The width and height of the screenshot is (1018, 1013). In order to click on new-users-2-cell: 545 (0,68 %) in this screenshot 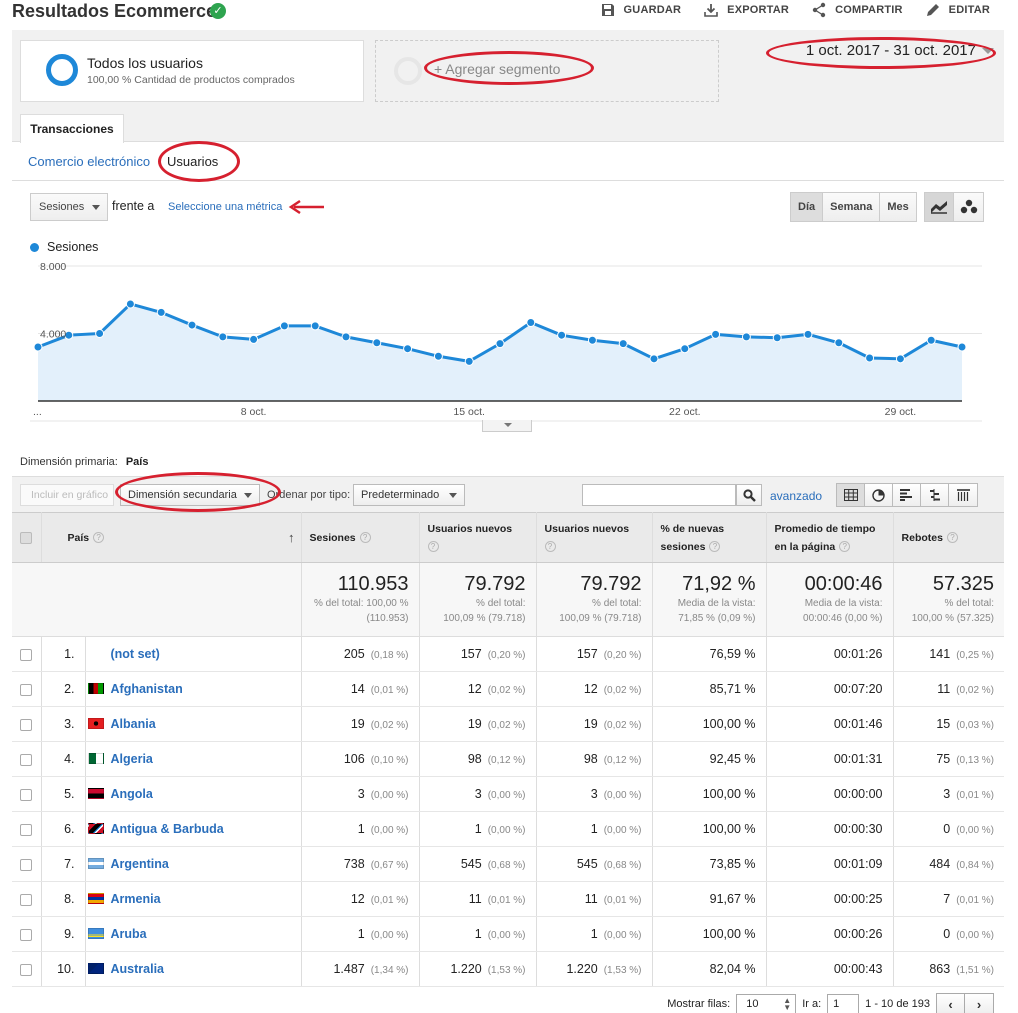, I will do `click(594, 864)`.